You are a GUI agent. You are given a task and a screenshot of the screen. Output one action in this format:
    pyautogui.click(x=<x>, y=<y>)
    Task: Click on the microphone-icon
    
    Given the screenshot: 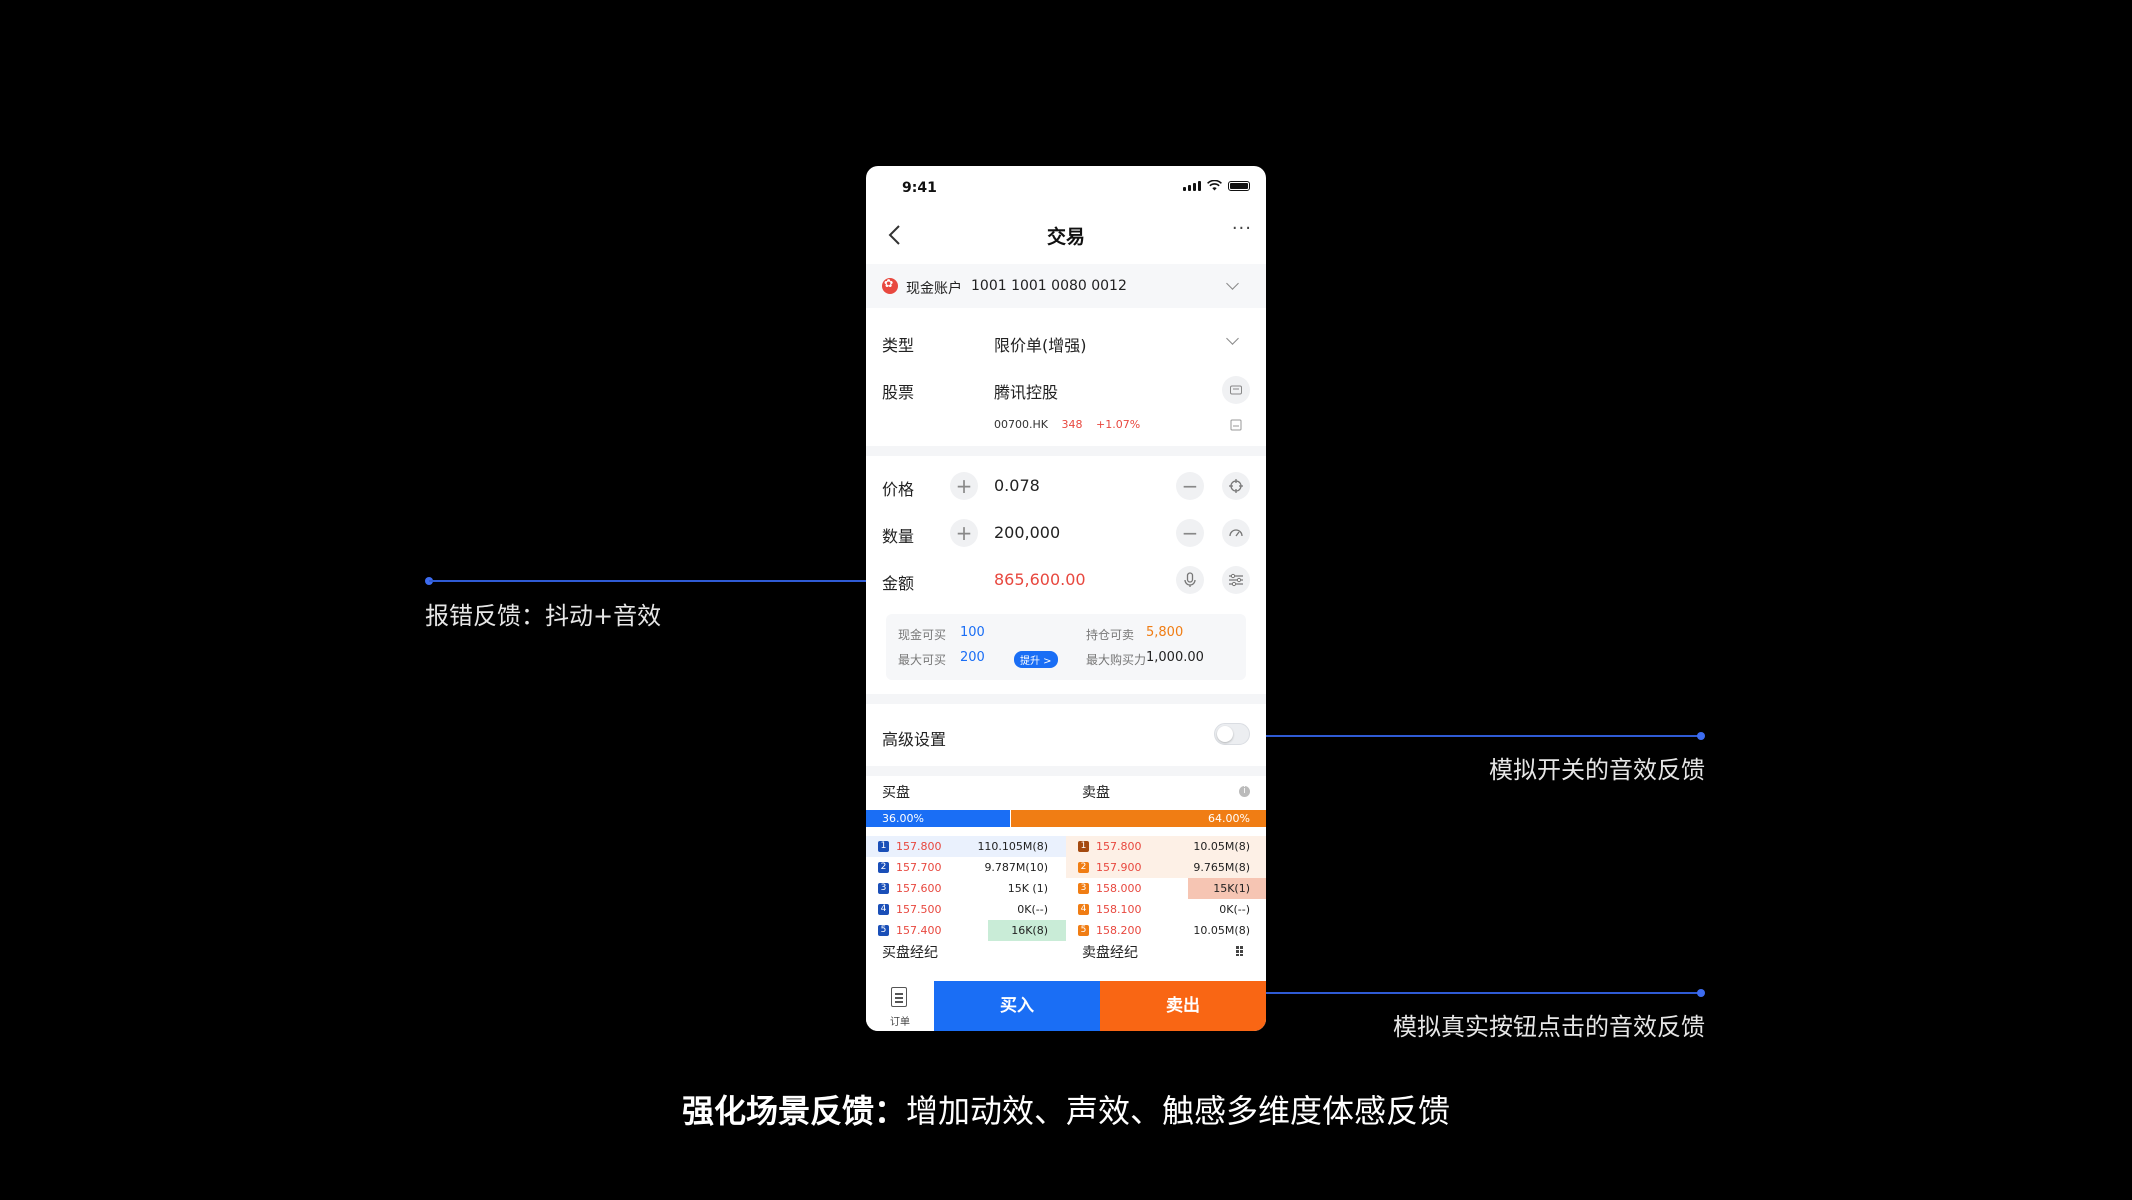 What is the action you would take?
    pyautogui.click(x=1190, y=580)
    